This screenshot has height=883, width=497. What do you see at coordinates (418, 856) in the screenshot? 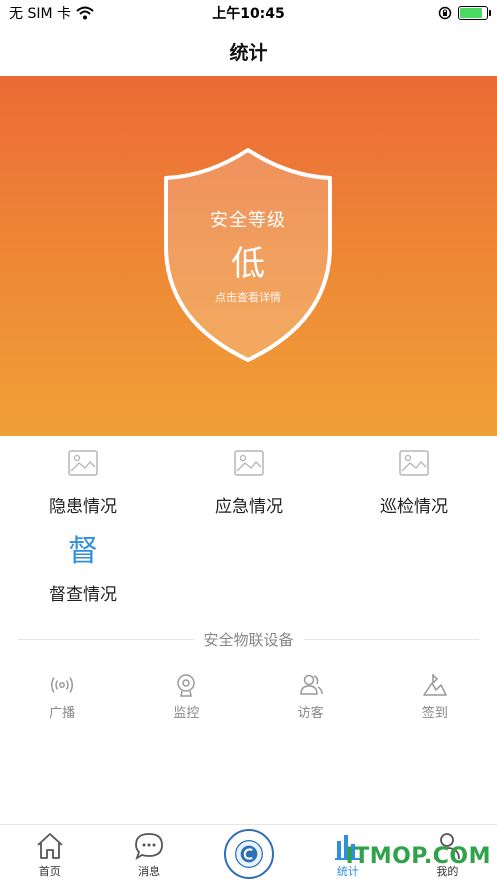
I see `watermark: ITMOP.COM` at bounding box center [418, 856].